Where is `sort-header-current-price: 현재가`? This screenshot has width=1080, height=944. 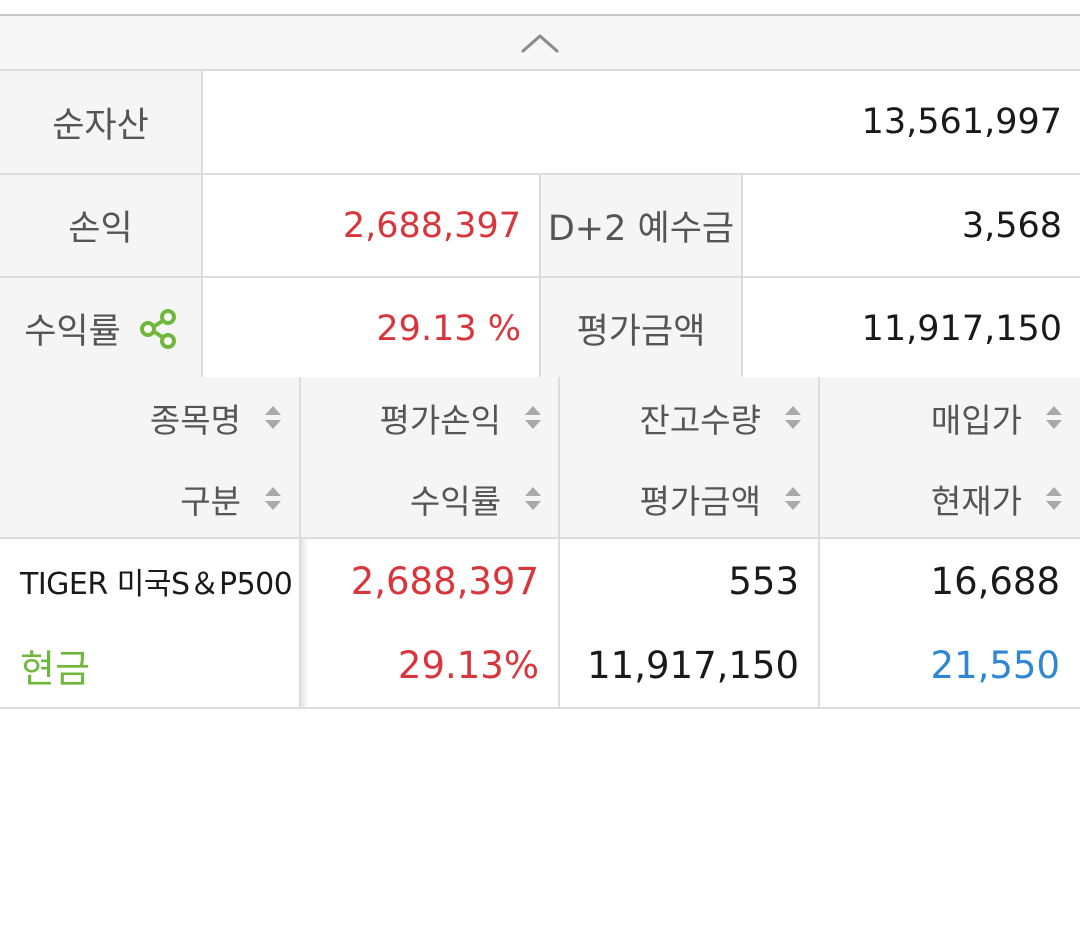
sort-header-current-price: 현재가 is located at coordinates (950, 498).